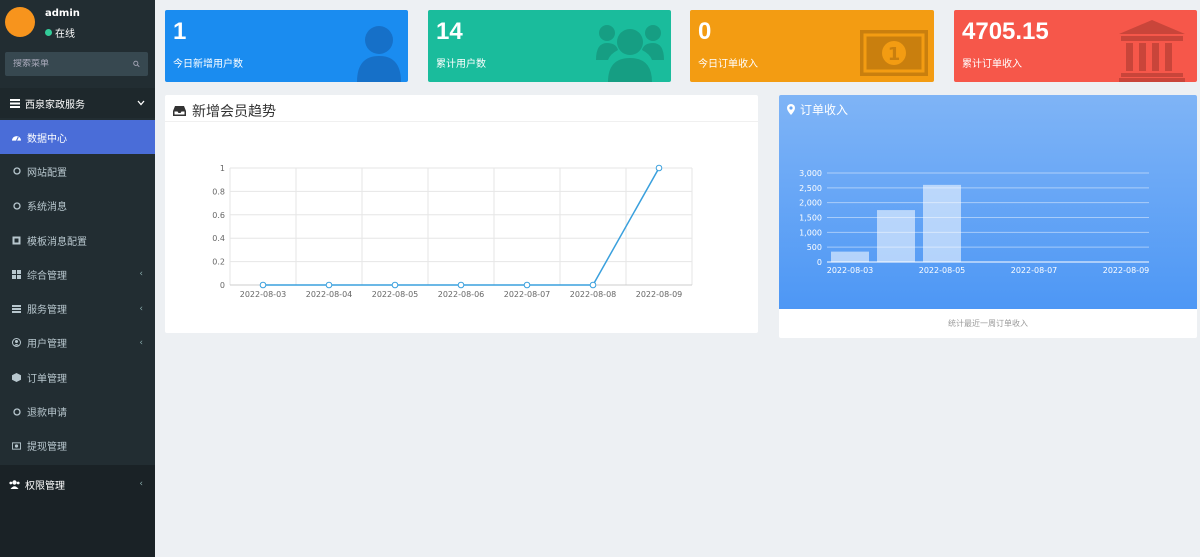 The width and height of the screenshot is (1200, 557). I want to click on y-tick-label: 2,000, so click(810, 203).